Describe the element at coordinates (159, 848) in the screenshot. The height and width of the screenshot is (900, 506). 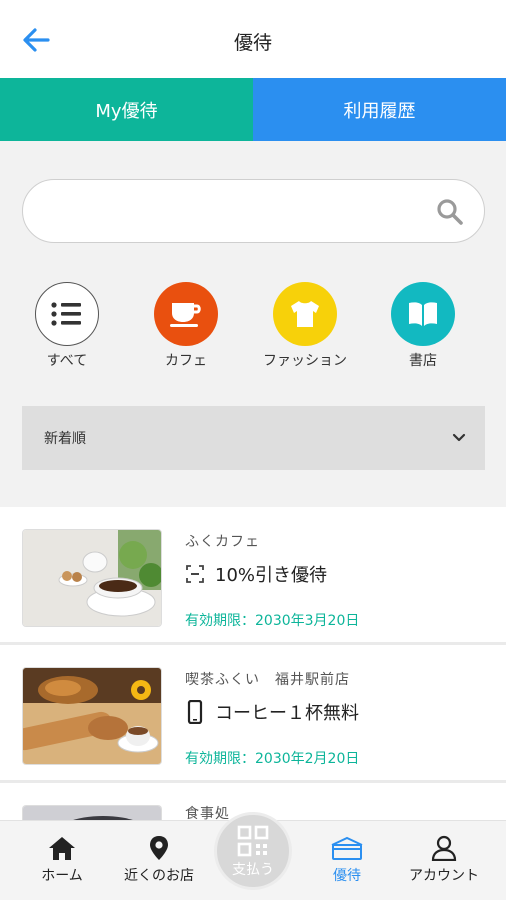
I see `map-pin-icon` at that location.